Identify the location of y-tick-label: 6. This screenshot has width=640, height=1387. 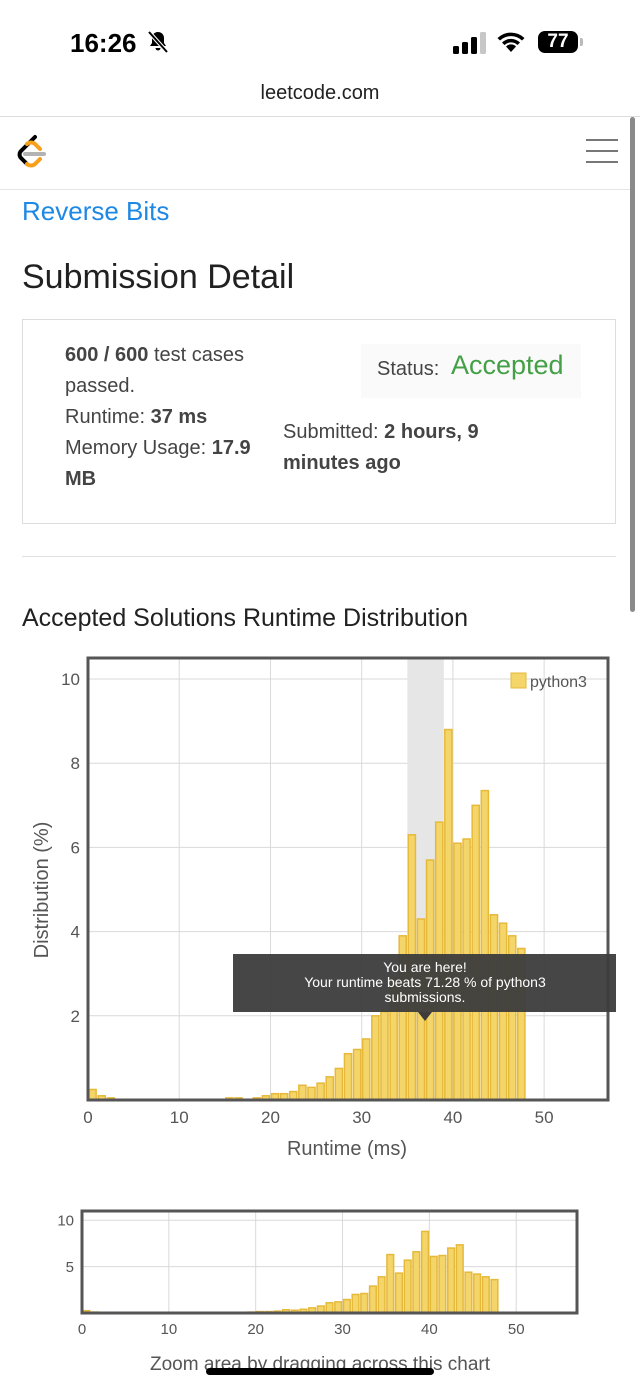
(75, 847).